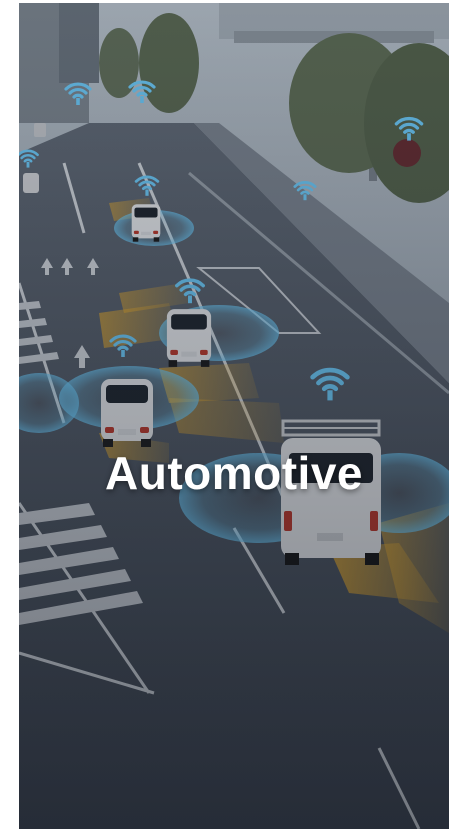 The image size is (467, 832). Describe the element at coordinates (234, 473) in the screenshot. I see `card-title: Automotive` at that location.